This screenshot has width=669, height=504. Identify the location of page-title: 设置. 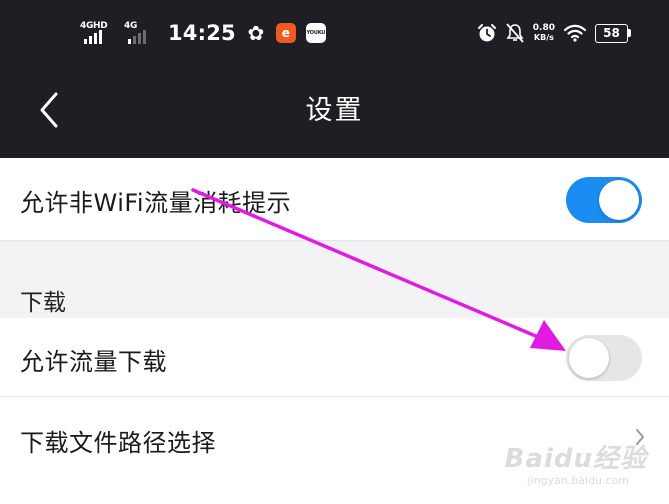
(334, 110).